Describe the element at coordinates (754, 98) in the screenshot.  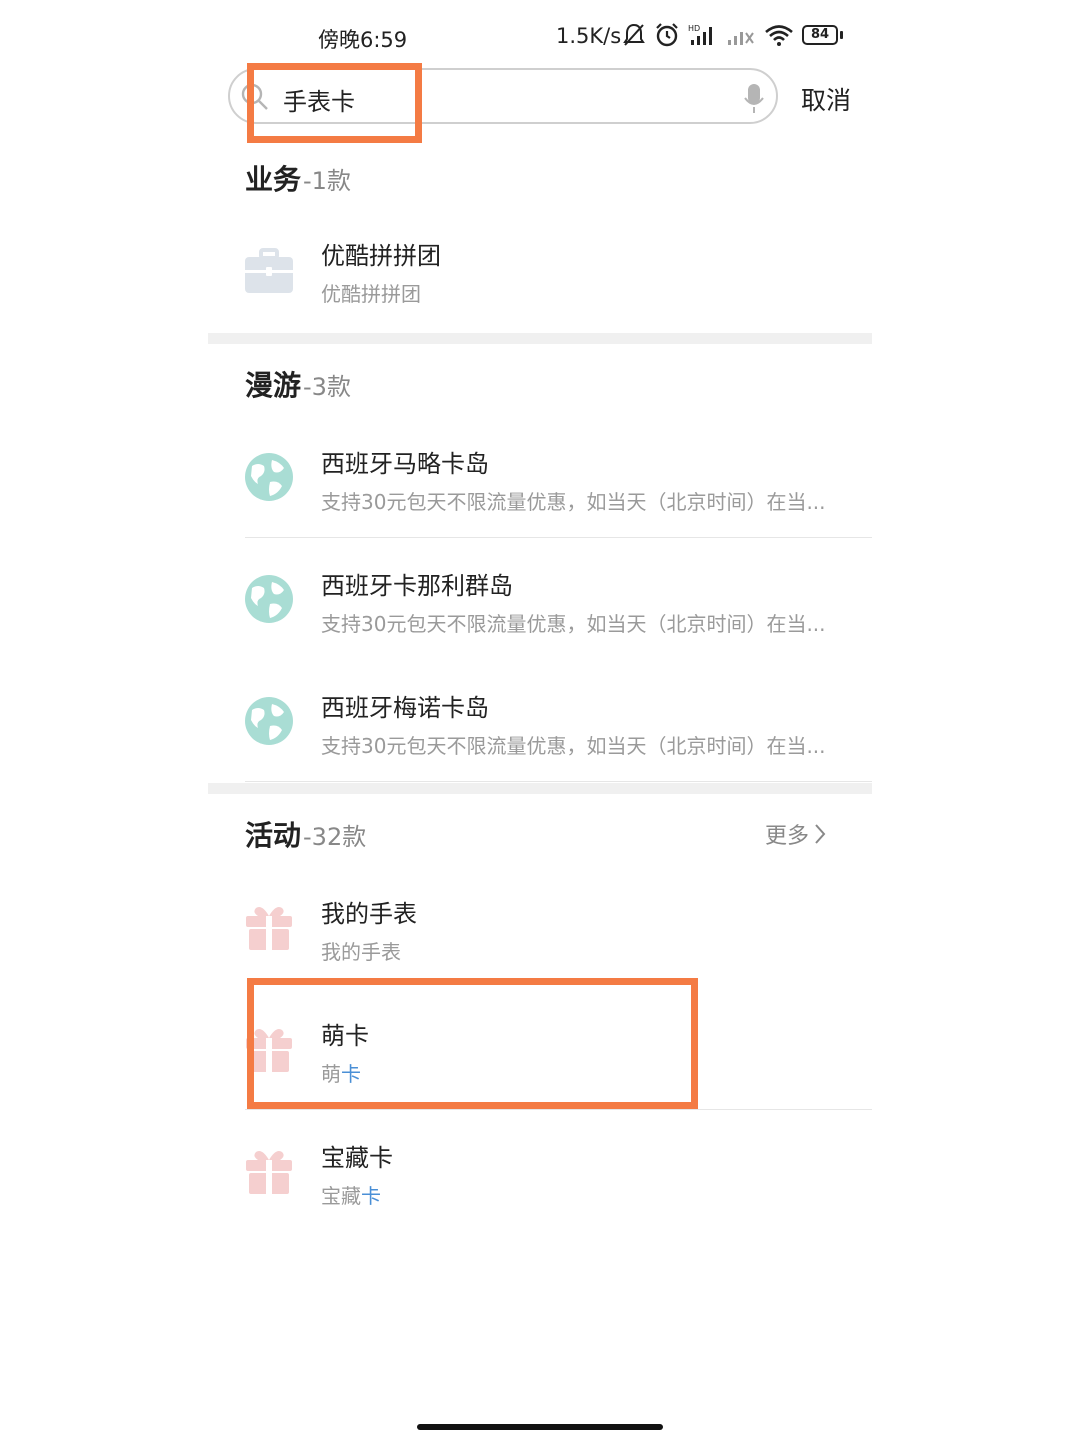
I see `microphone-icon` at that location.